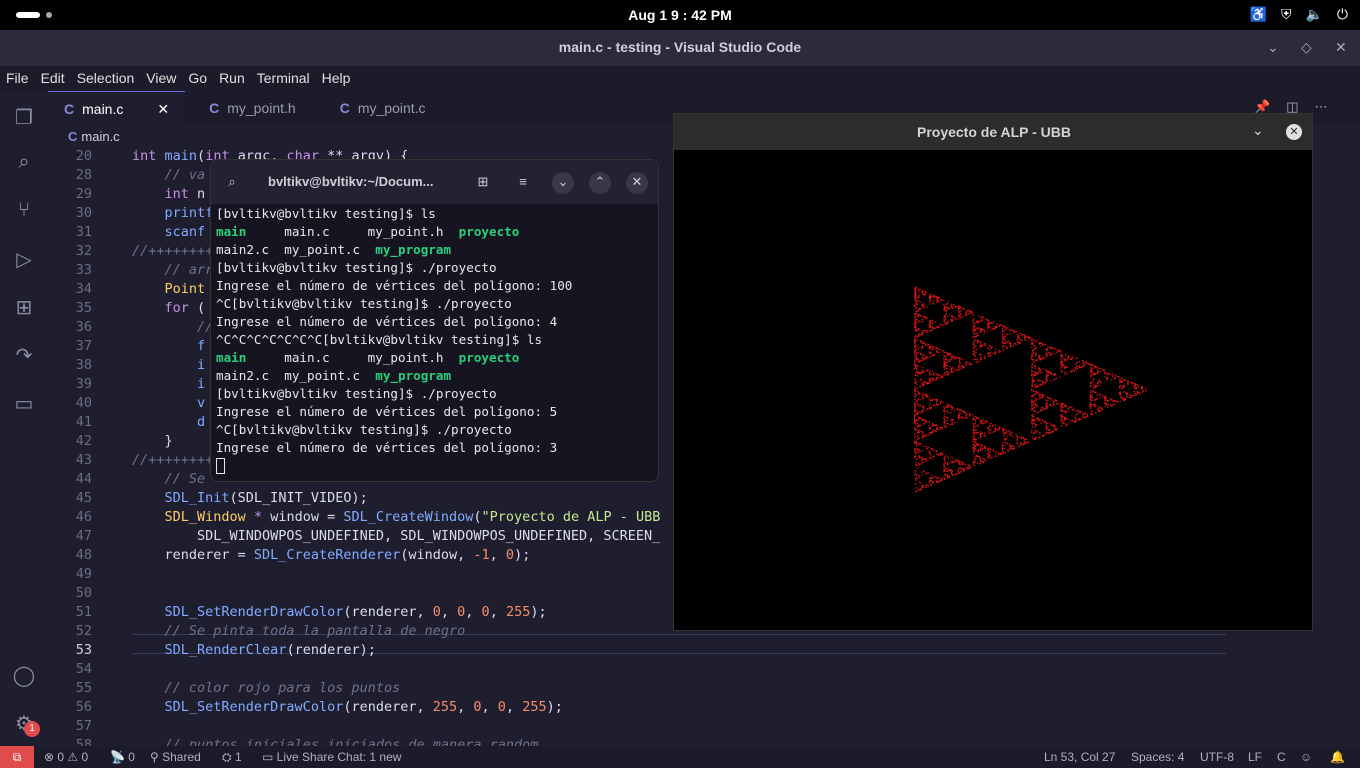  What do you see at coordinates (266, 688) in the screenshot?
I see `code-line: // color rojo para los puntos` at bounding box center [266, 688].